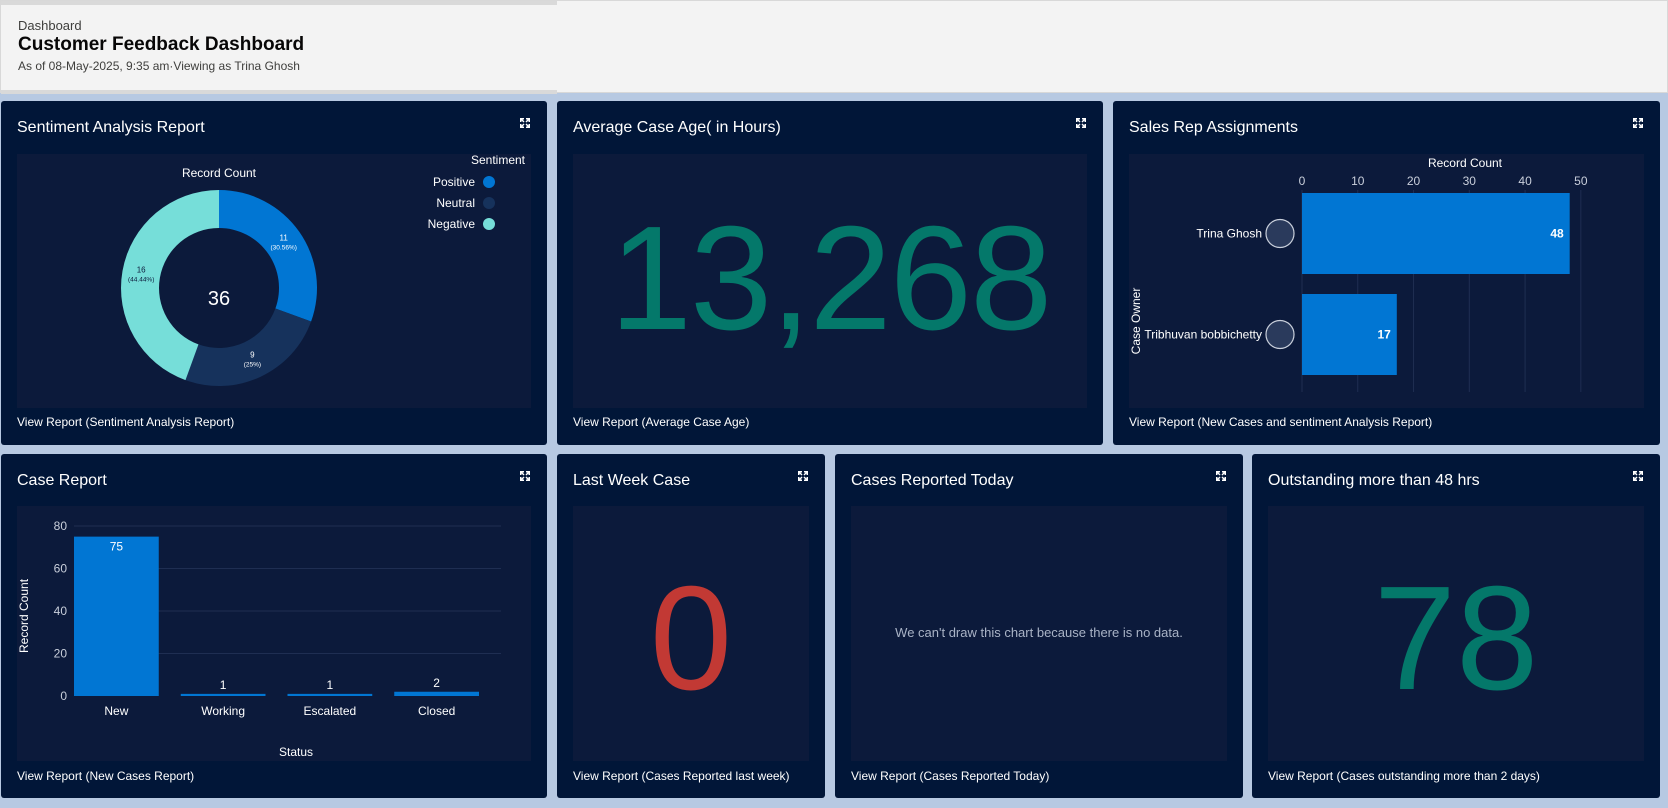  What do you see at coordinates (61, 569) in the screenshot?
I see `vbar-y-tick-label: 60` at bounding box center [61, 569].